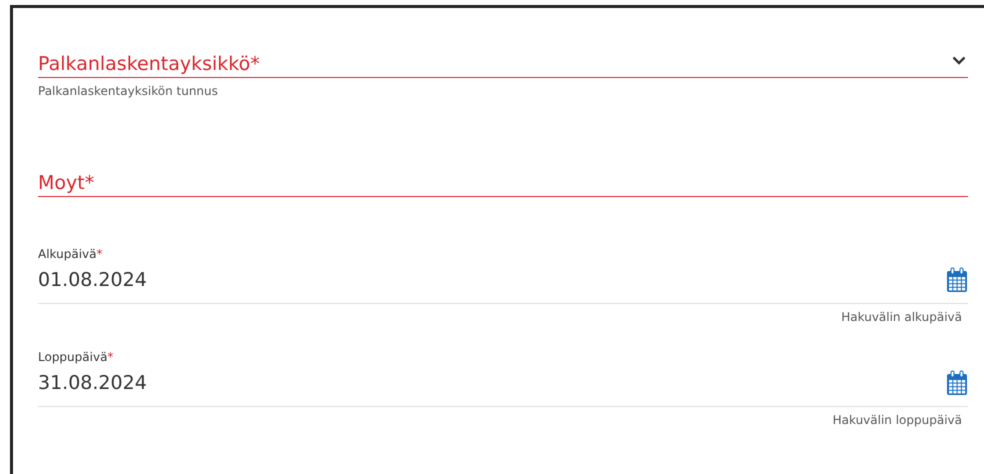  I want to click on date-input: 31.08.2024, so click(92, 383).